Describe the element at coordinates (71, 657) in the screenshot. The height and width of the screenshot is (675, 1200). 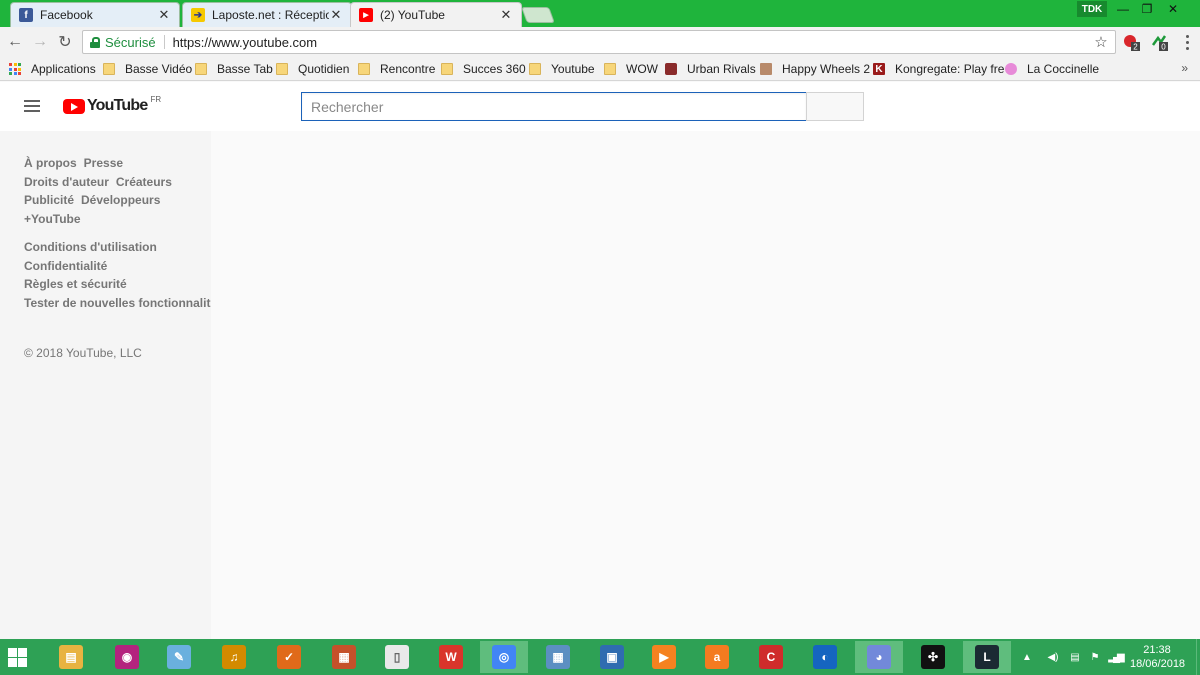
I see `taskbar-file-explorer: ▤` at that location.